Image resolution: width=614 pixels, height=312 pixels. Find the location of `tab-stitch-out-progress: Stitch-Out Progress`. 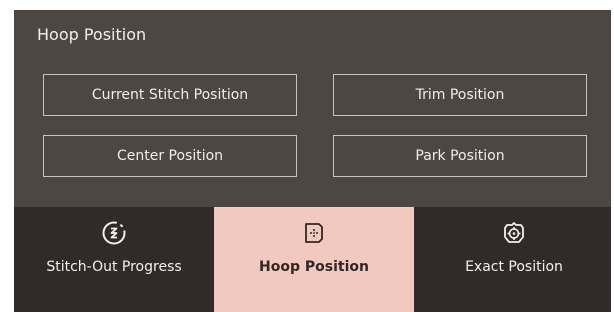

tab-stitch-out-progress: Stitch-Out Progress is located at coordinates (114, 259).